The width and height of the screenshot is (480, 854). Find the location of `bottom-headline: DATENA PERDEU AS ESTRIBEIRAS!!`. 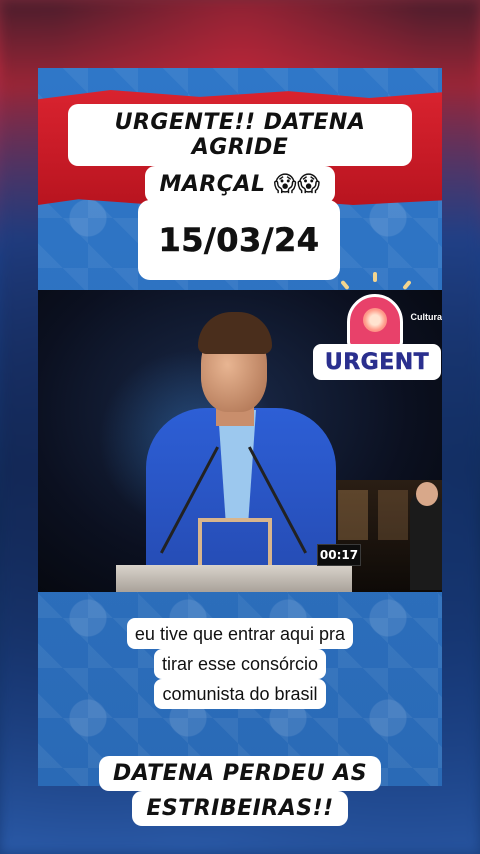

bottom-headline: DATENA PERDEU AS ESTRIBEIRAS!! is located at coordinates (240, 791).